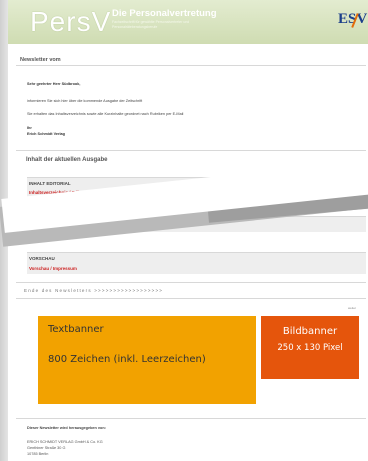 This screenshot has width=368, height=461. I want to click on editorial-heading: INHALT EDITORIAL, so click(50, 183).